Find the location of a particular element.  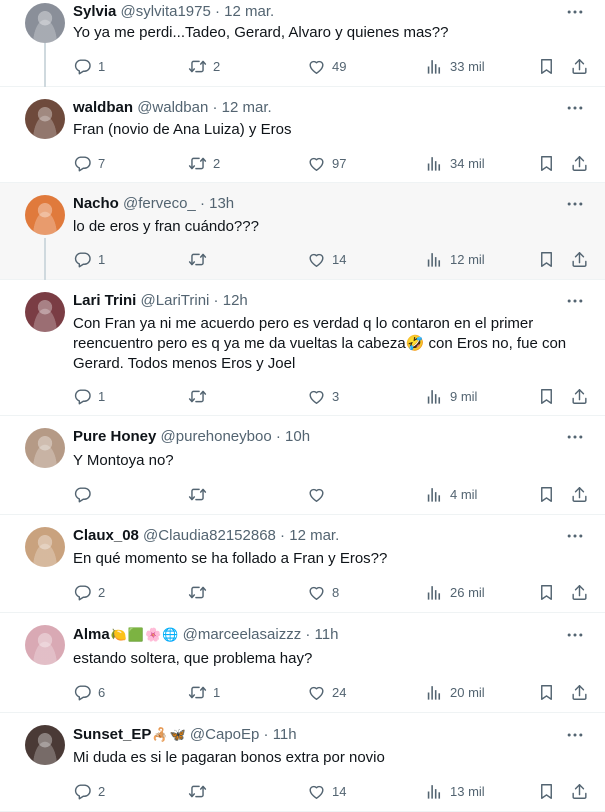

display-name: Sunset_EP is located at coordinates (112, 734).